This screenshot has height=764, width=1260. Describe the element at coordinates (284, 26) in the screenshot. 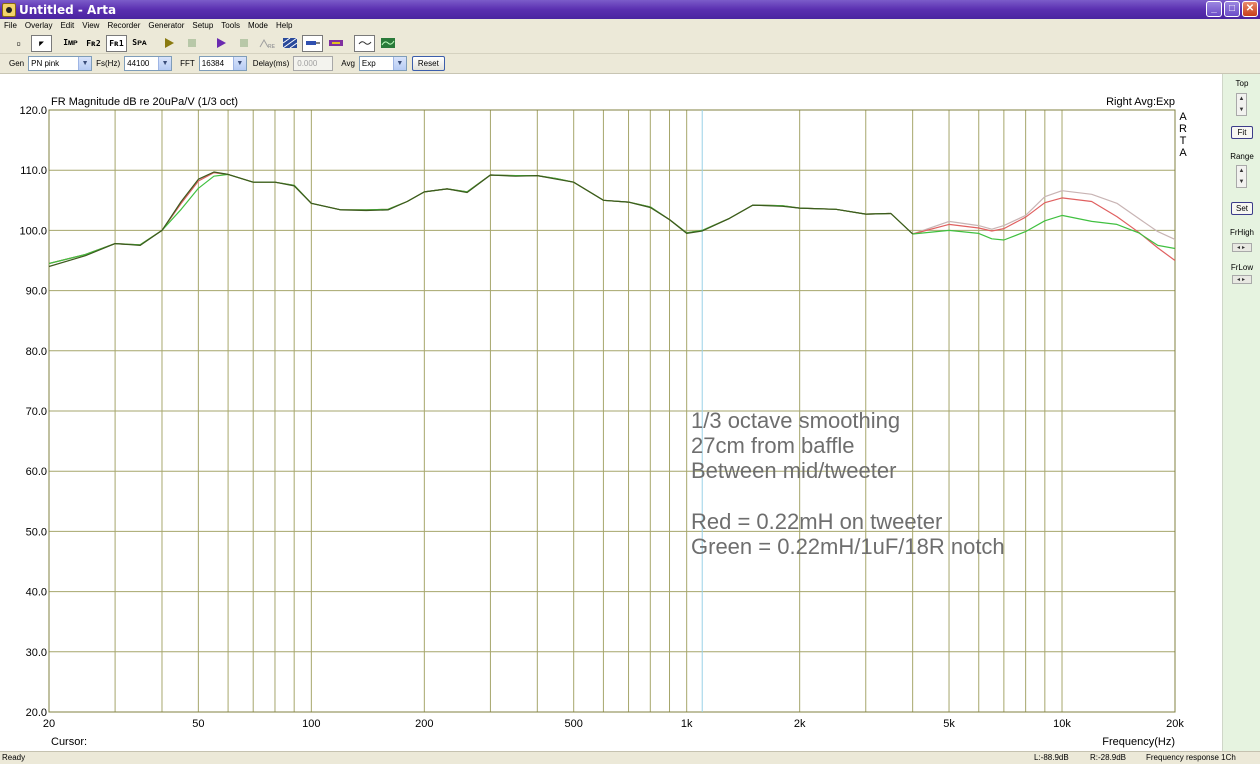

I see `menu-help: Help` at that location.